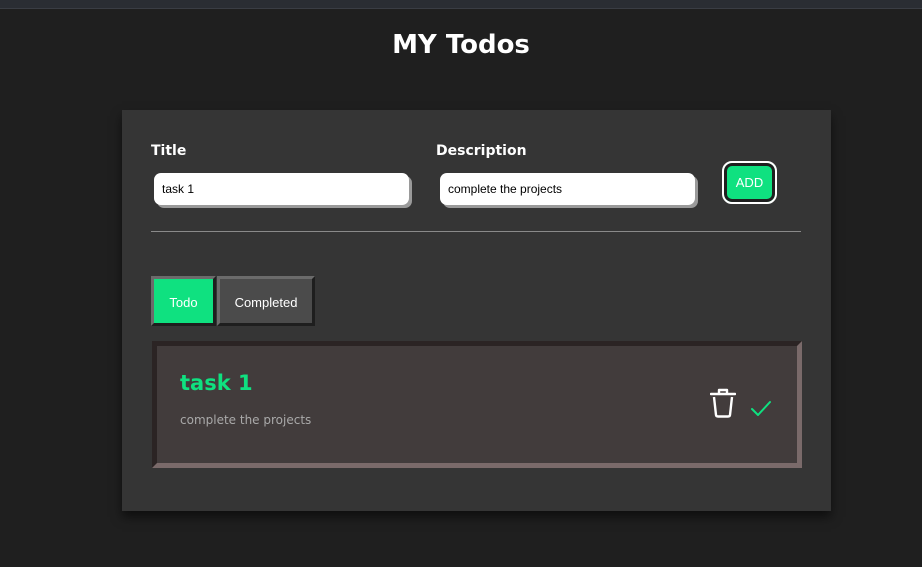 The width and height of the screenshot is (922, 567). Describe the element at coordinates (481, 151) in the screenshot. I see `description-label: Description` at that location.